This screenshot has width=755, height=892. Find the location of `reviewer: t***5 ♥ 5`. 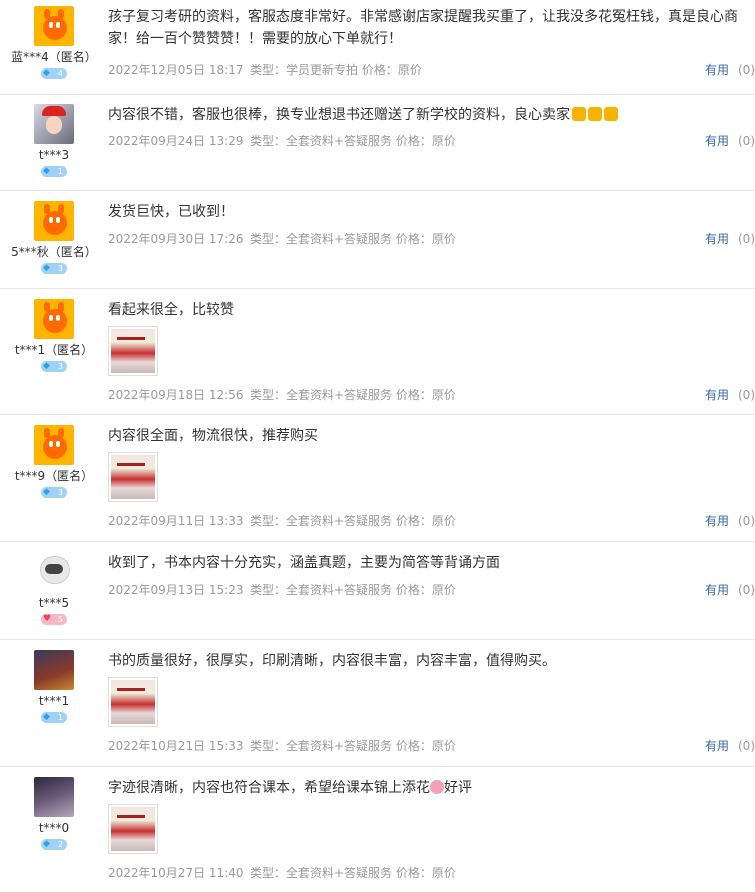

reviewer: t***5 ♥ 5 is located at coordinates (54, 590).